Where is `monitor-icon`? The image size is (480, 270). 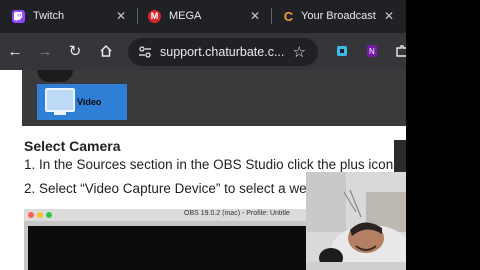
monitor-icon is located at coordinates (60, 100).